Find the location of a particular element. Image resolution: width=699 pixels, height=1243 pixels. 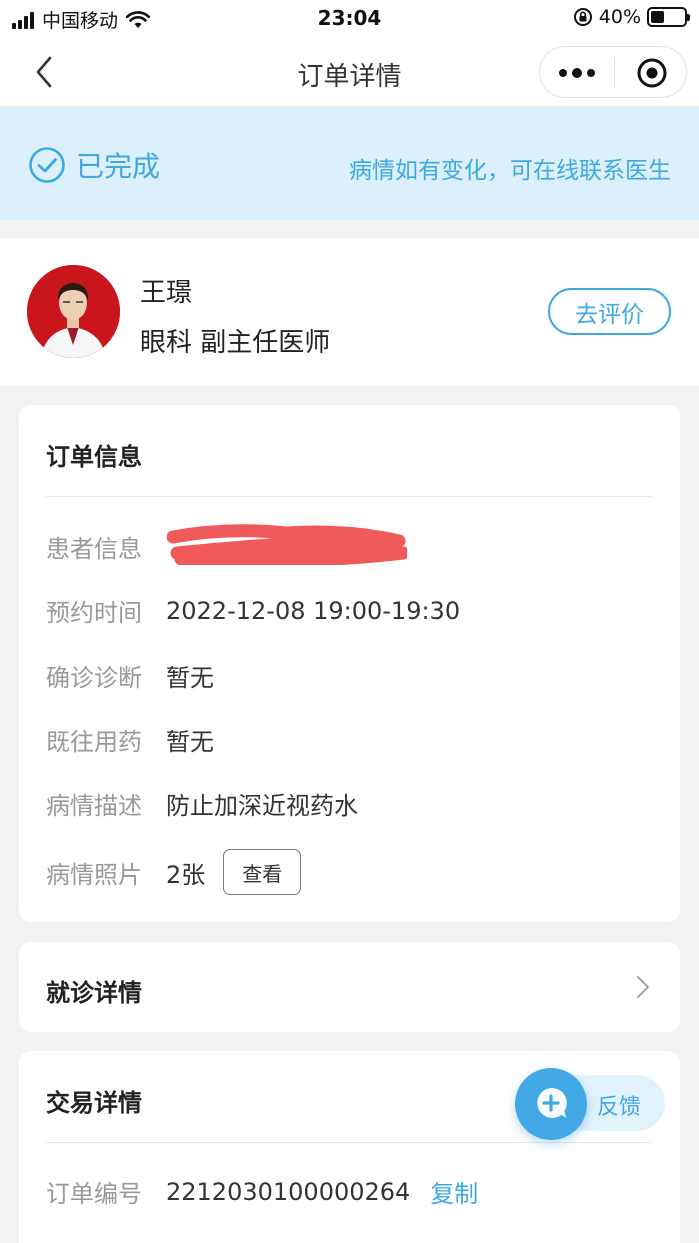

battery-fill is located at coordinates (657, 17).